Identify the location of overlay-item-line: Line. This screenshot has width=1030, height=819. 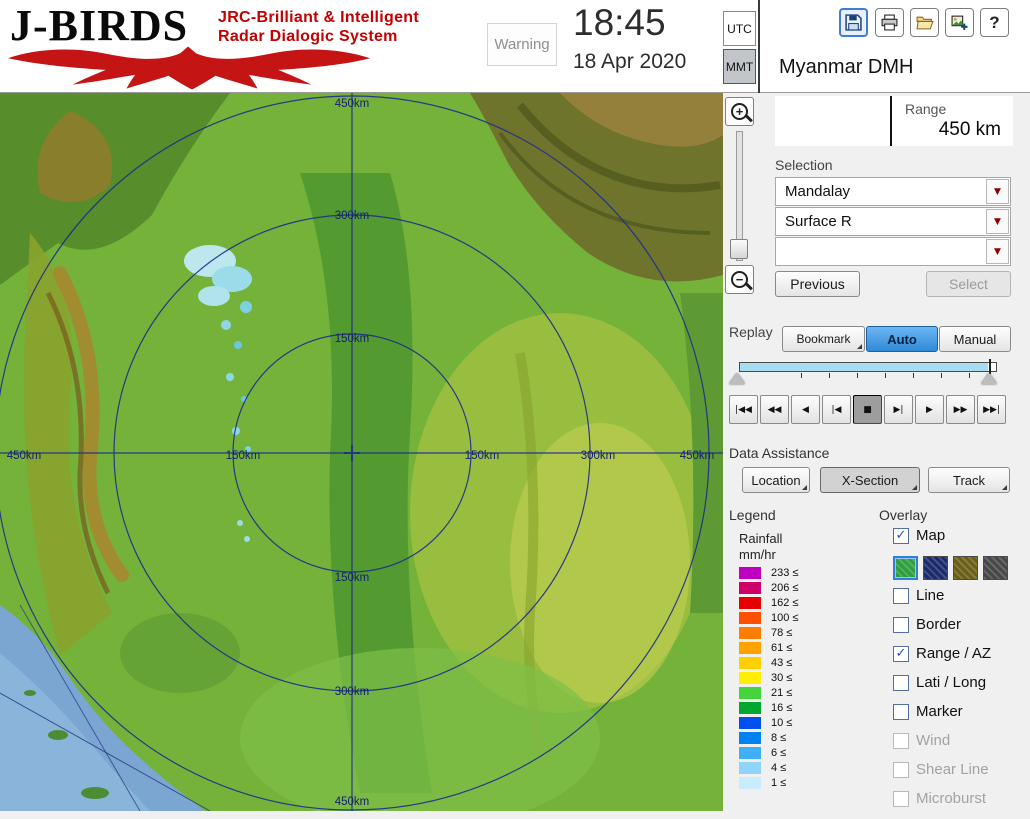
(960, 595).